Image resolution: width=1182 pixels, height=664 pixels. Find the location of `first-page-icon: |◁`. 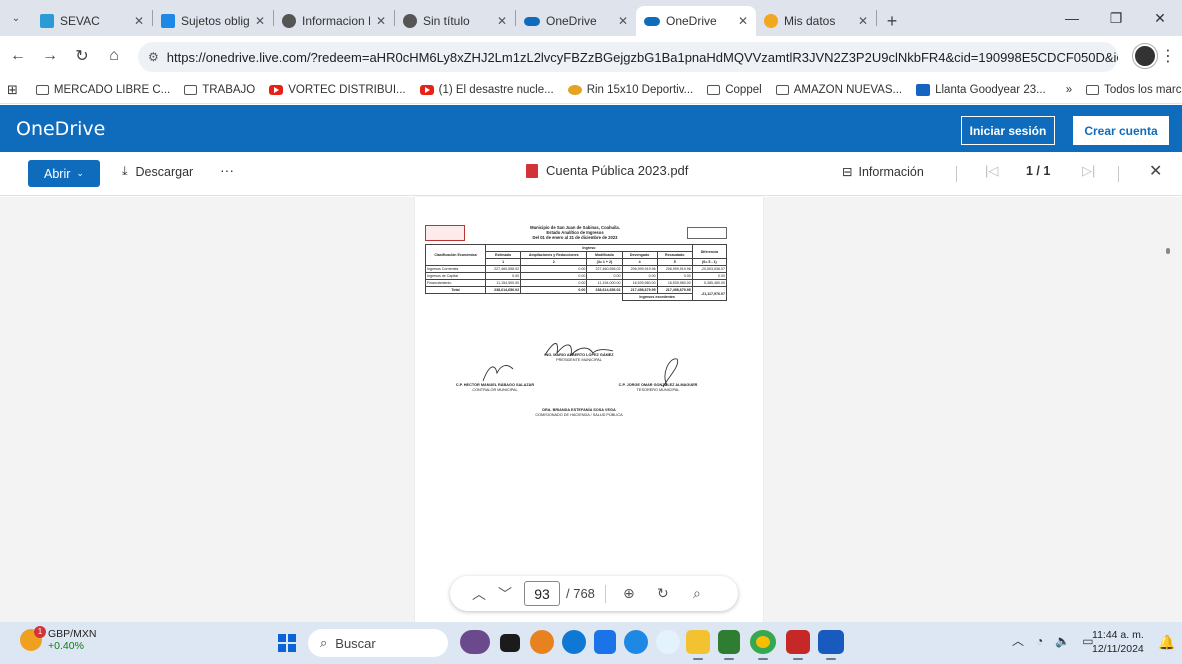

first-page-icon: |◁ is located at coordinates (991, 171).